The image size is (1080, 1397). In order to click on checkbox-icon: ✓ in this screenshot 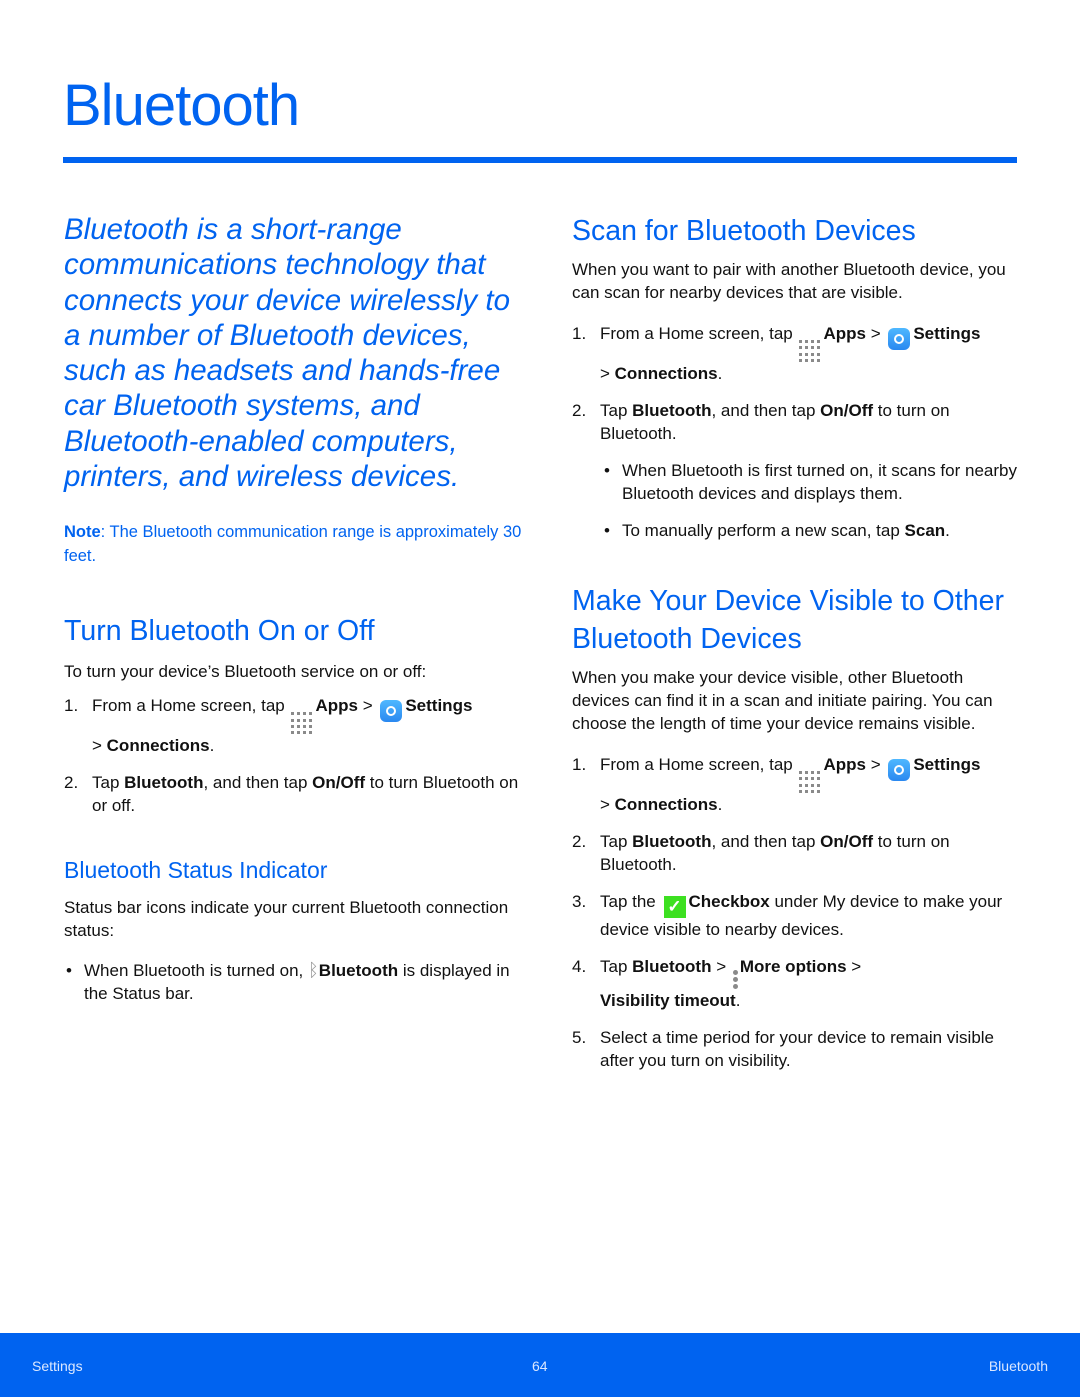, I will do `click(674, 906)`.